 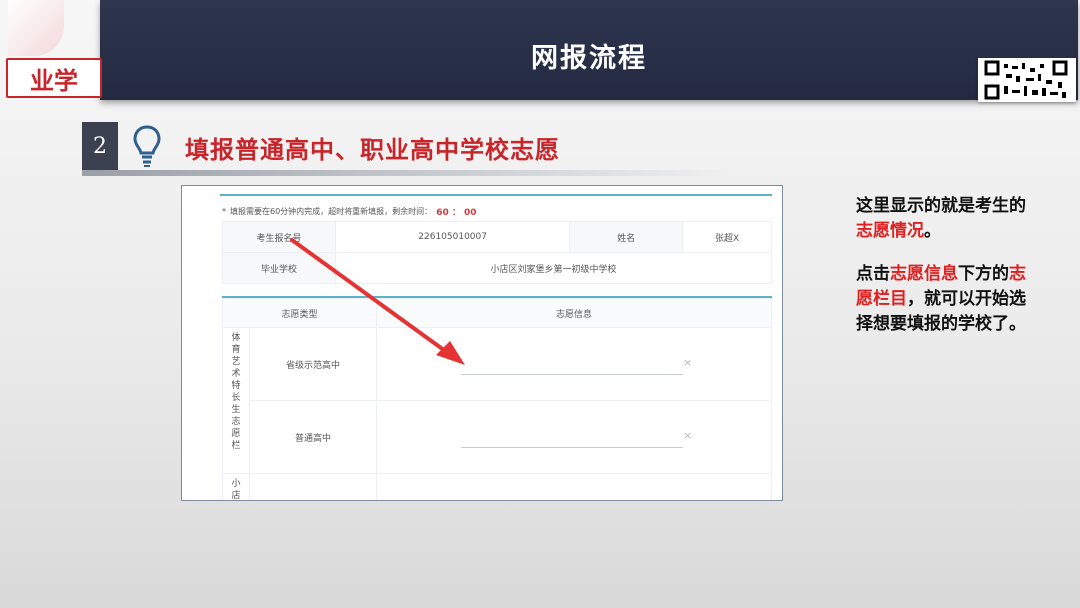 What do you see at coordinates (456, 213) in the screenshot?
I see `countdown-timer: 60 ： 00` at bounding box center [456, 213].